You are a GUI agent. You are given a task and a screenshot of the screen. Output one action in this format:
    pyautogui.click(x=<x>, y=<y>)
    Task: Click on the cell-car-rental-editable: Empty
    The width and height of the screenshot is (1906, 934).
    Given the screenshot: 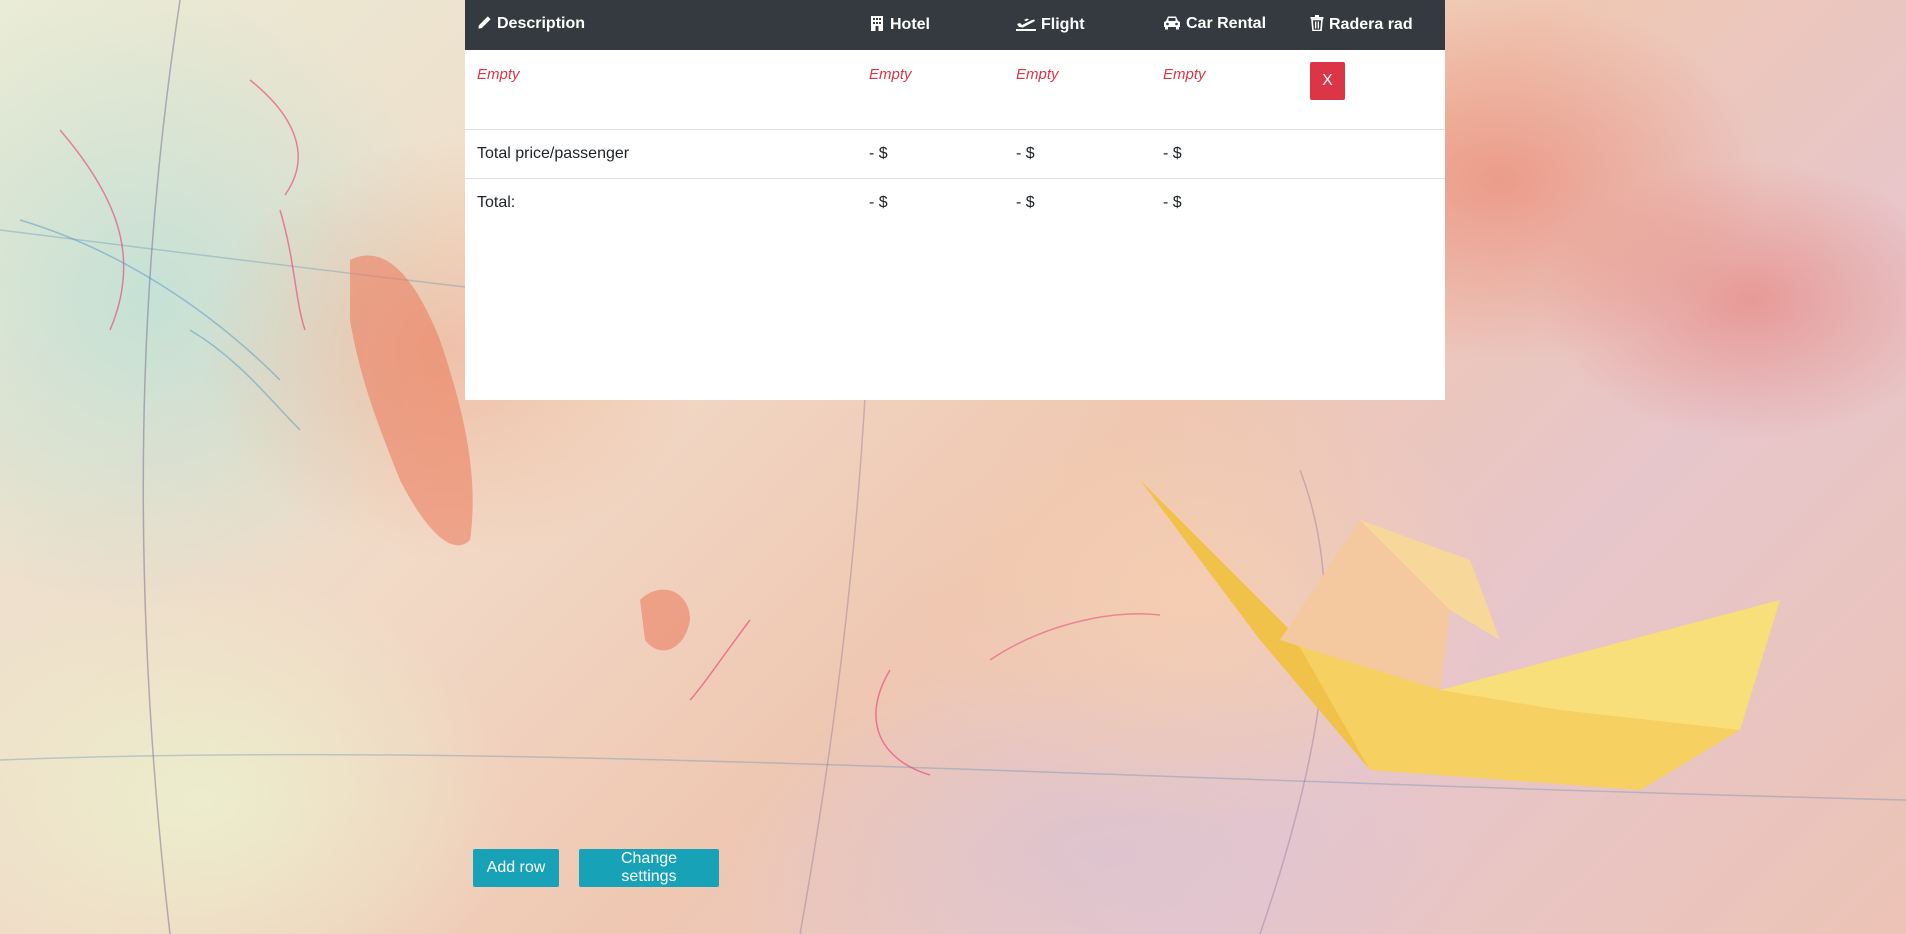 What is the action you would take?
    pyautogui.click(x=1224, y=90)
    